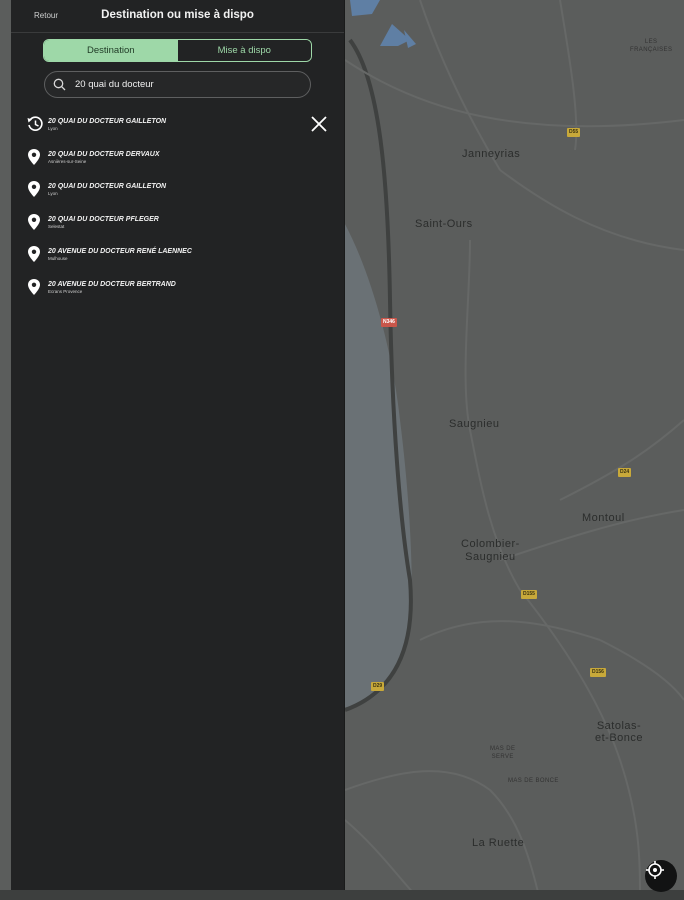 The height and width of the screenshot is (900, 684). What do you see at coordinates (498, 843) in the screenshot?
I see `map-place-label: La Ruette` at bounding box center [498, 843].